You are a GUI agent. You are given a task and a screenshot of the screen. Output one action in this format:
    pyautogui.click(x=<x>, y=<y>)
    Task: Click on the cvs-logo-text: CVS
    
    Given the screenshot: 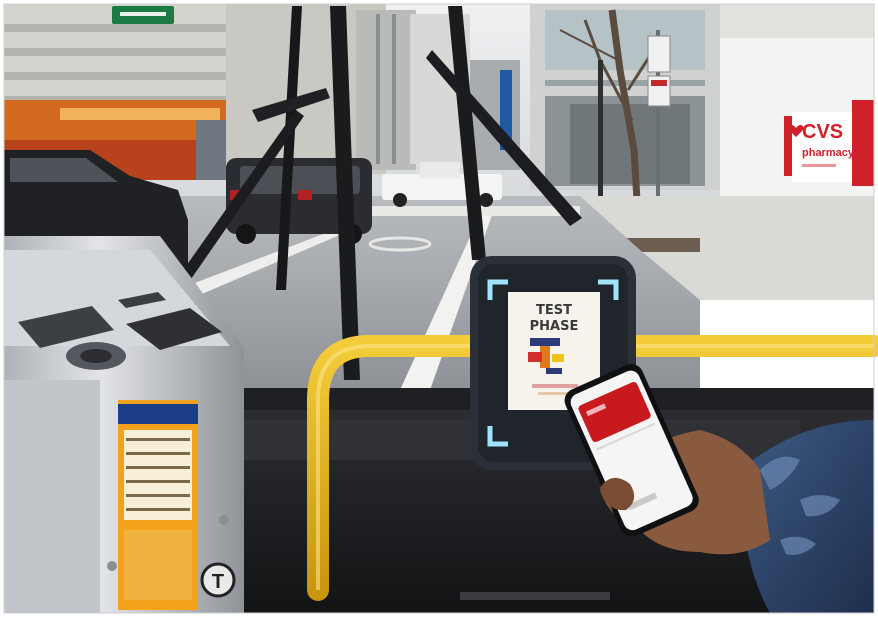 What is the action you would take?
    pyautogui.click(x=822, y=132)
    